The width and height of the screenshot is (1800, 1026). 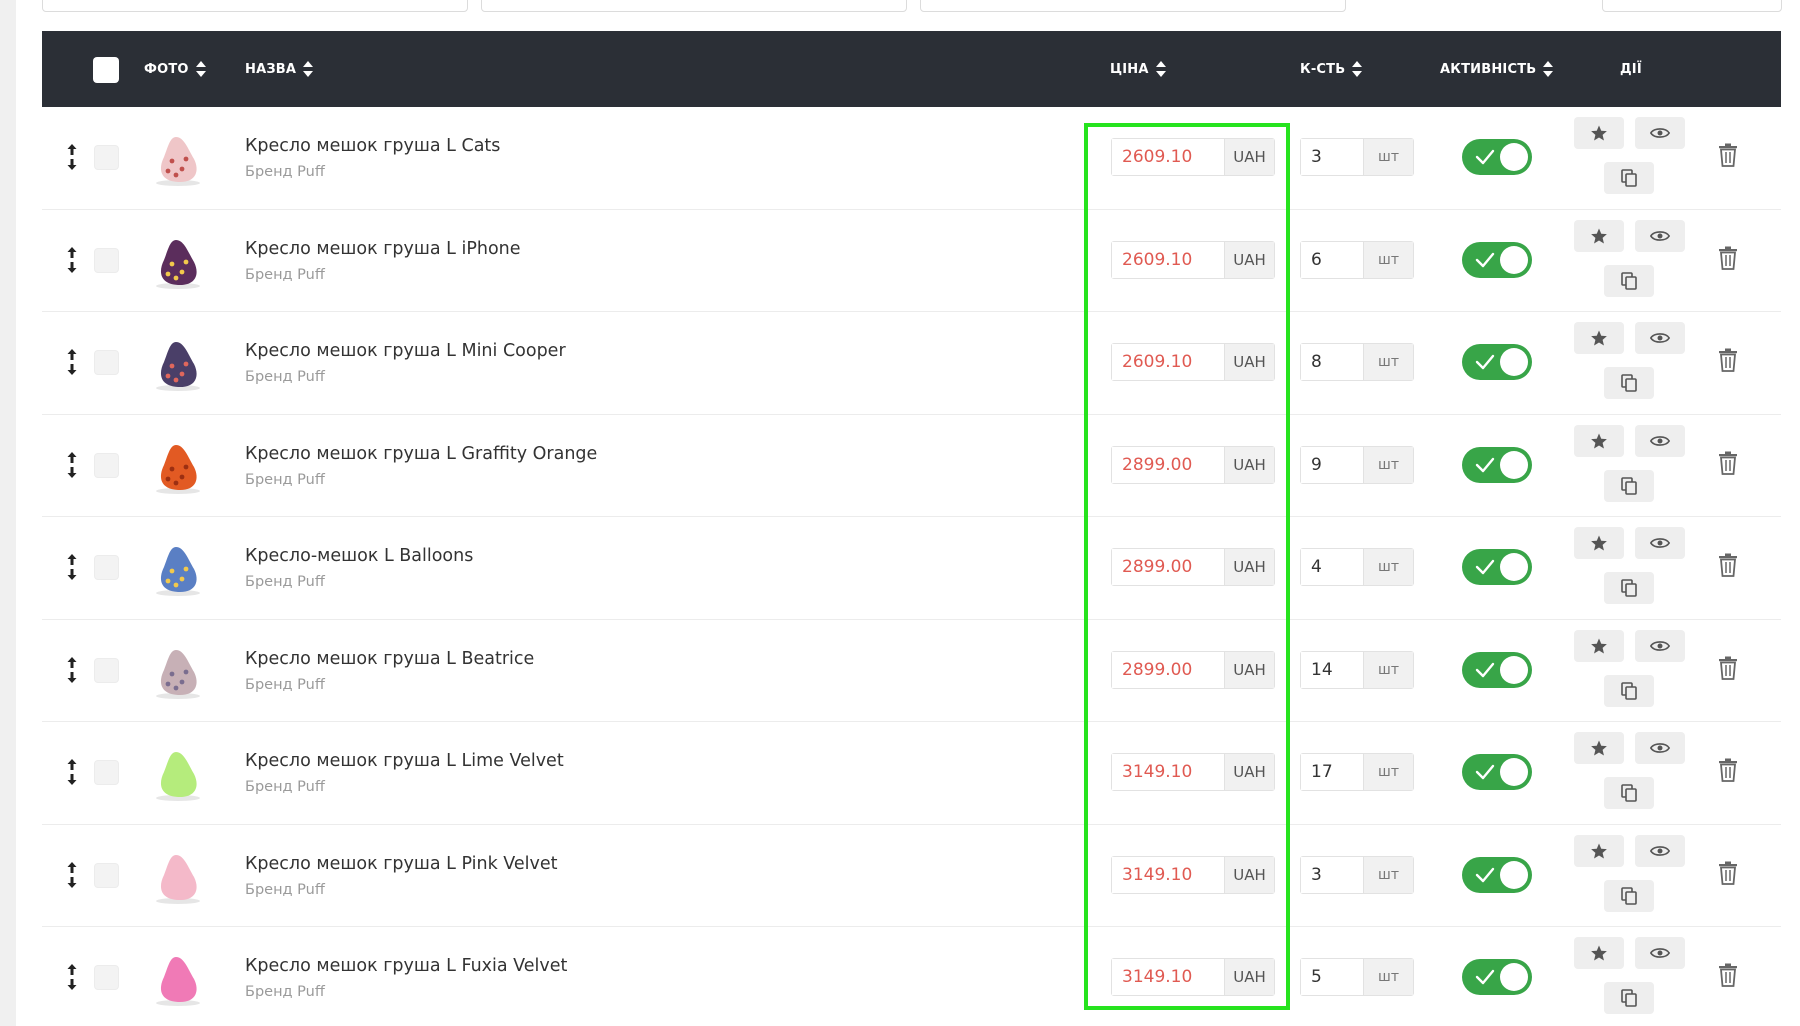 What do you see at coordinates (359, 556) in the screenshot?
I see `product-name: Кресло-мешок L Balloons` at bounding box center [359, 556].